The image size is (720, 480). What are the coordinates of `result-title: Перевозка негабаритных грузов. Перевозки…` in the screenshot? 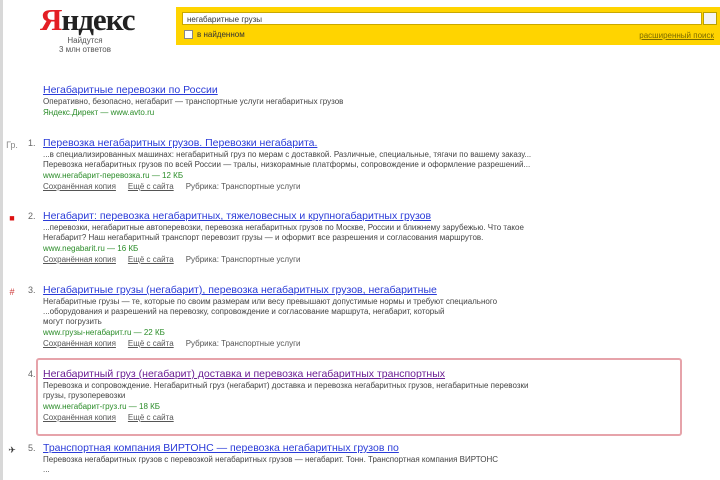 It's located at (363, 143).